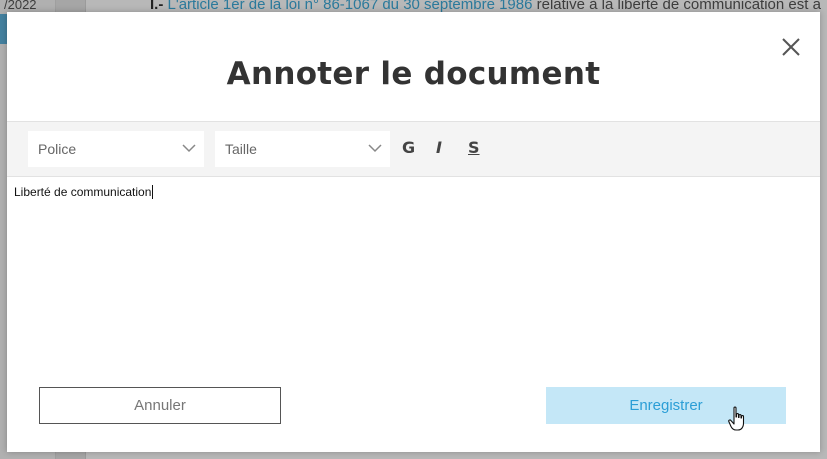 The image size is (827, 459). What do you see at coordinates (791, 47) in the screenshot?
I see `close-icon` at bounding box center [791, 47].